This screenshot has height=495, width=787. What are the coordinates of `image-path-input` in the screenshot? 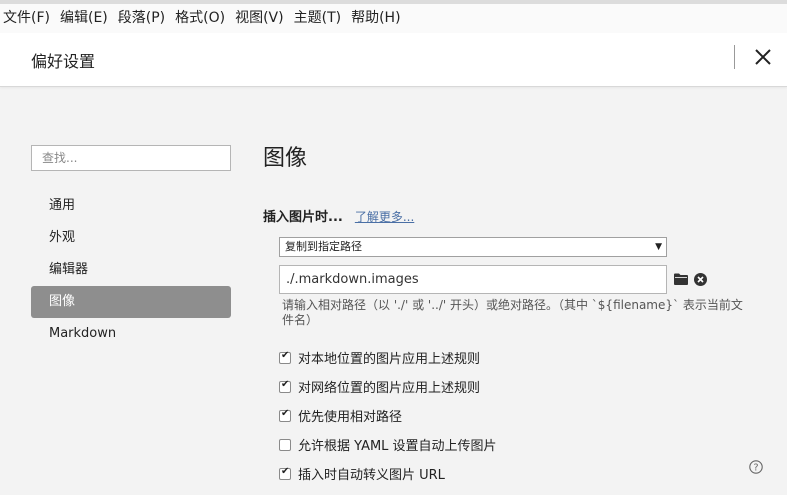 It's located at (473, 279).